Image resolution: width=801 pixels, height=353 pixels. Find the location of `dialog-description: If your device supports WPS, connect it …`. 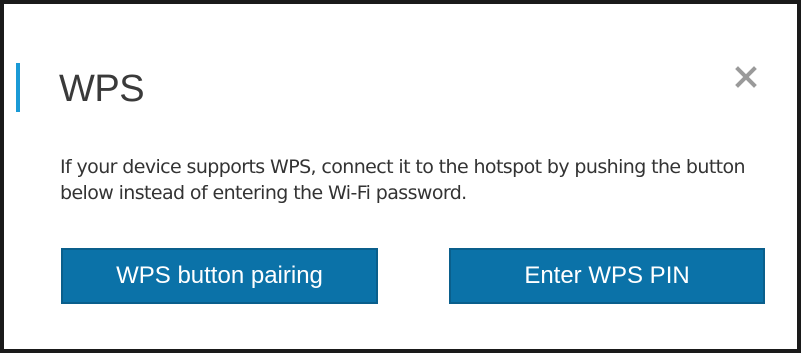

dialog-description: If your device supports WPS, connect it … is located at coordinates (403, 180).